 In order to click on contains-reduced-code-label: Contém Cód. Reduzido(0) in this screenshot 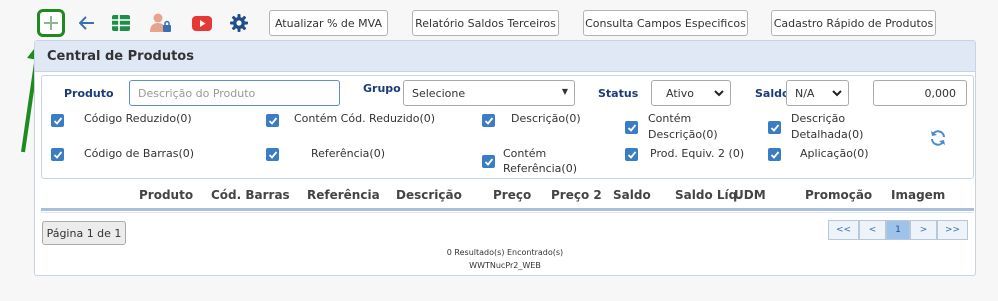, I will do `click(365, 118)`.